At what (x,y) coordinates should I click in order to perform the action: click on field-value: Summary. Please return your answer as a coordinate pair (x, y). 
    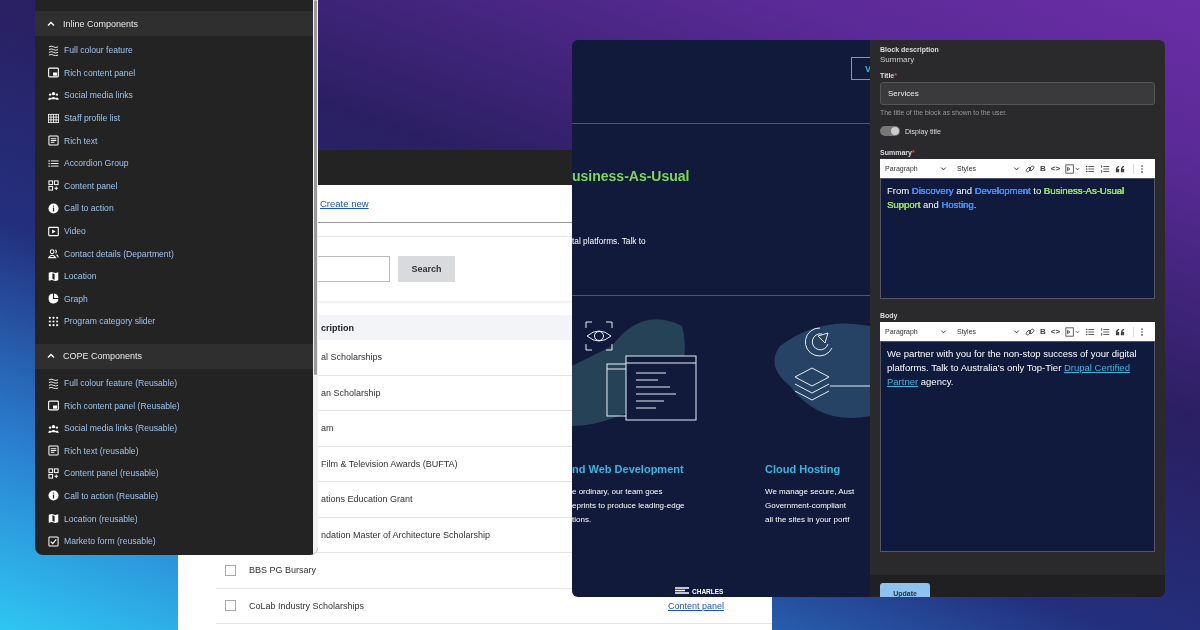
    Looking at the image, I should click on (898, 59).